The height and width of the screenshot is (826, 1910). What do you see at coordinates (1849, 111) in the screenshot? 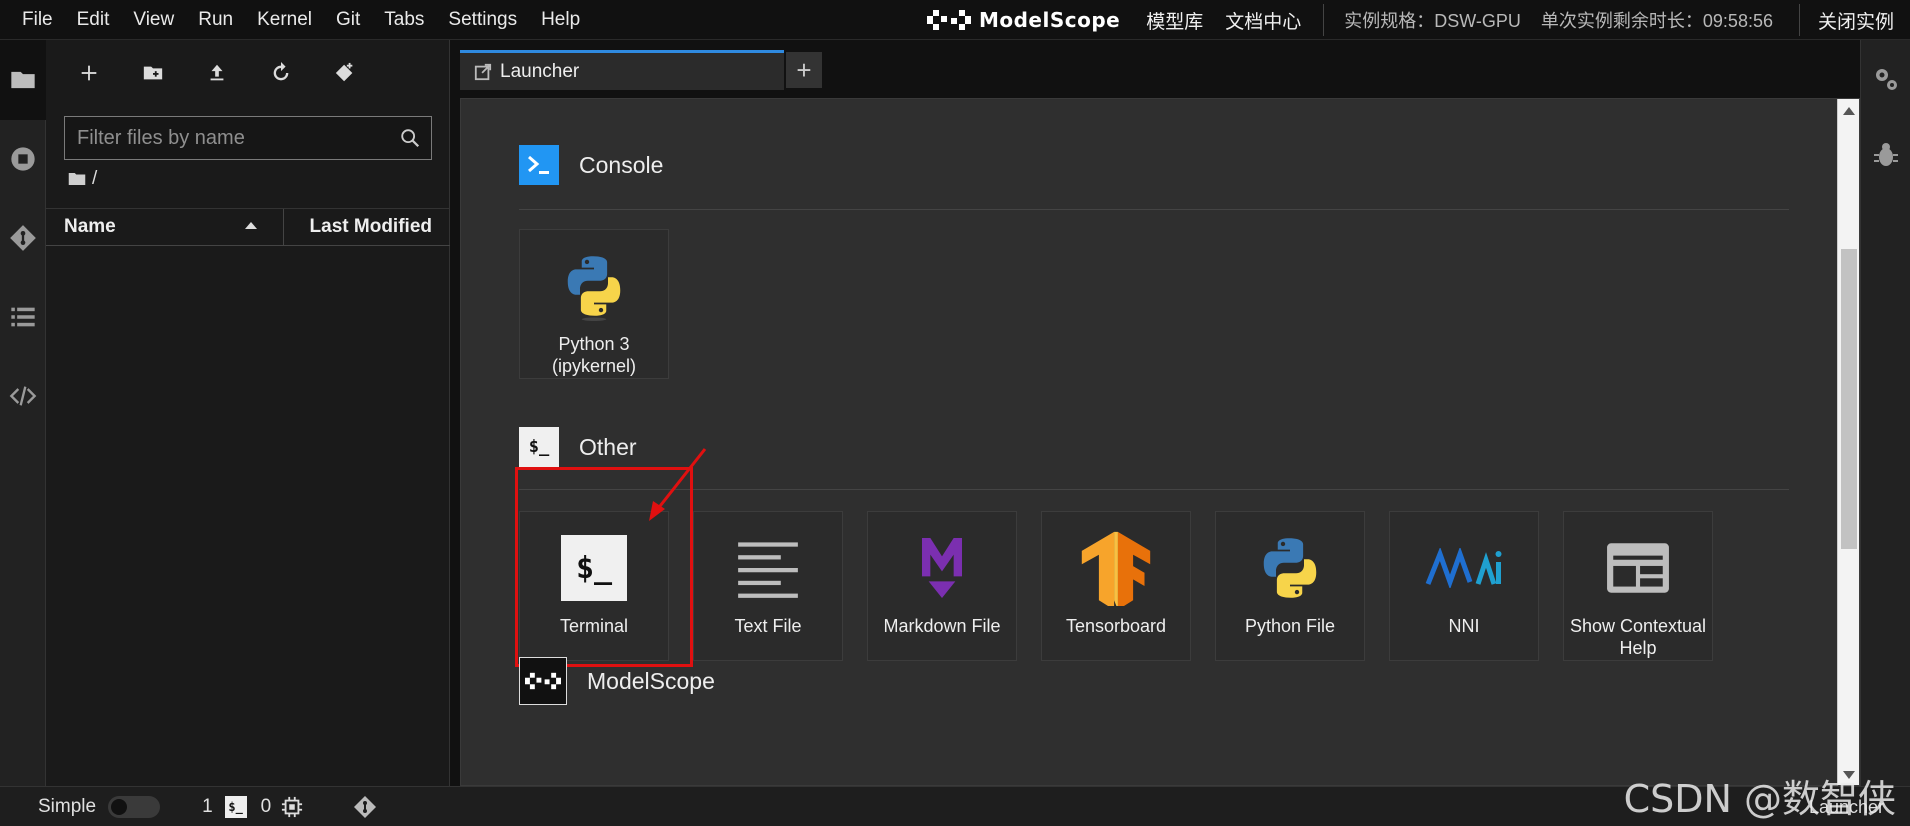
I see `scroll-up-arrow-icon` at bounding box center [1849, 111].